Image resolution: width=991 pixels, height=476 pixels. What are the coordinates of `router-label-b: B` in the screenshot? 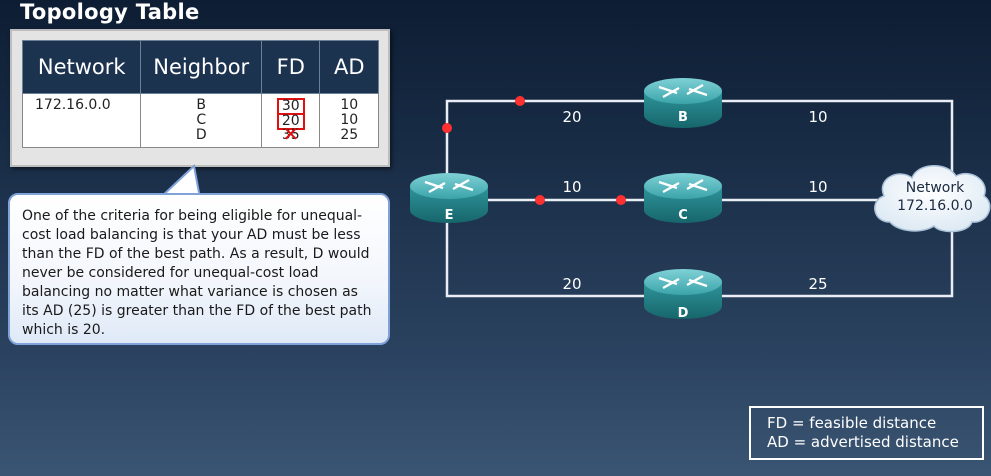 It's located at (683, 117).